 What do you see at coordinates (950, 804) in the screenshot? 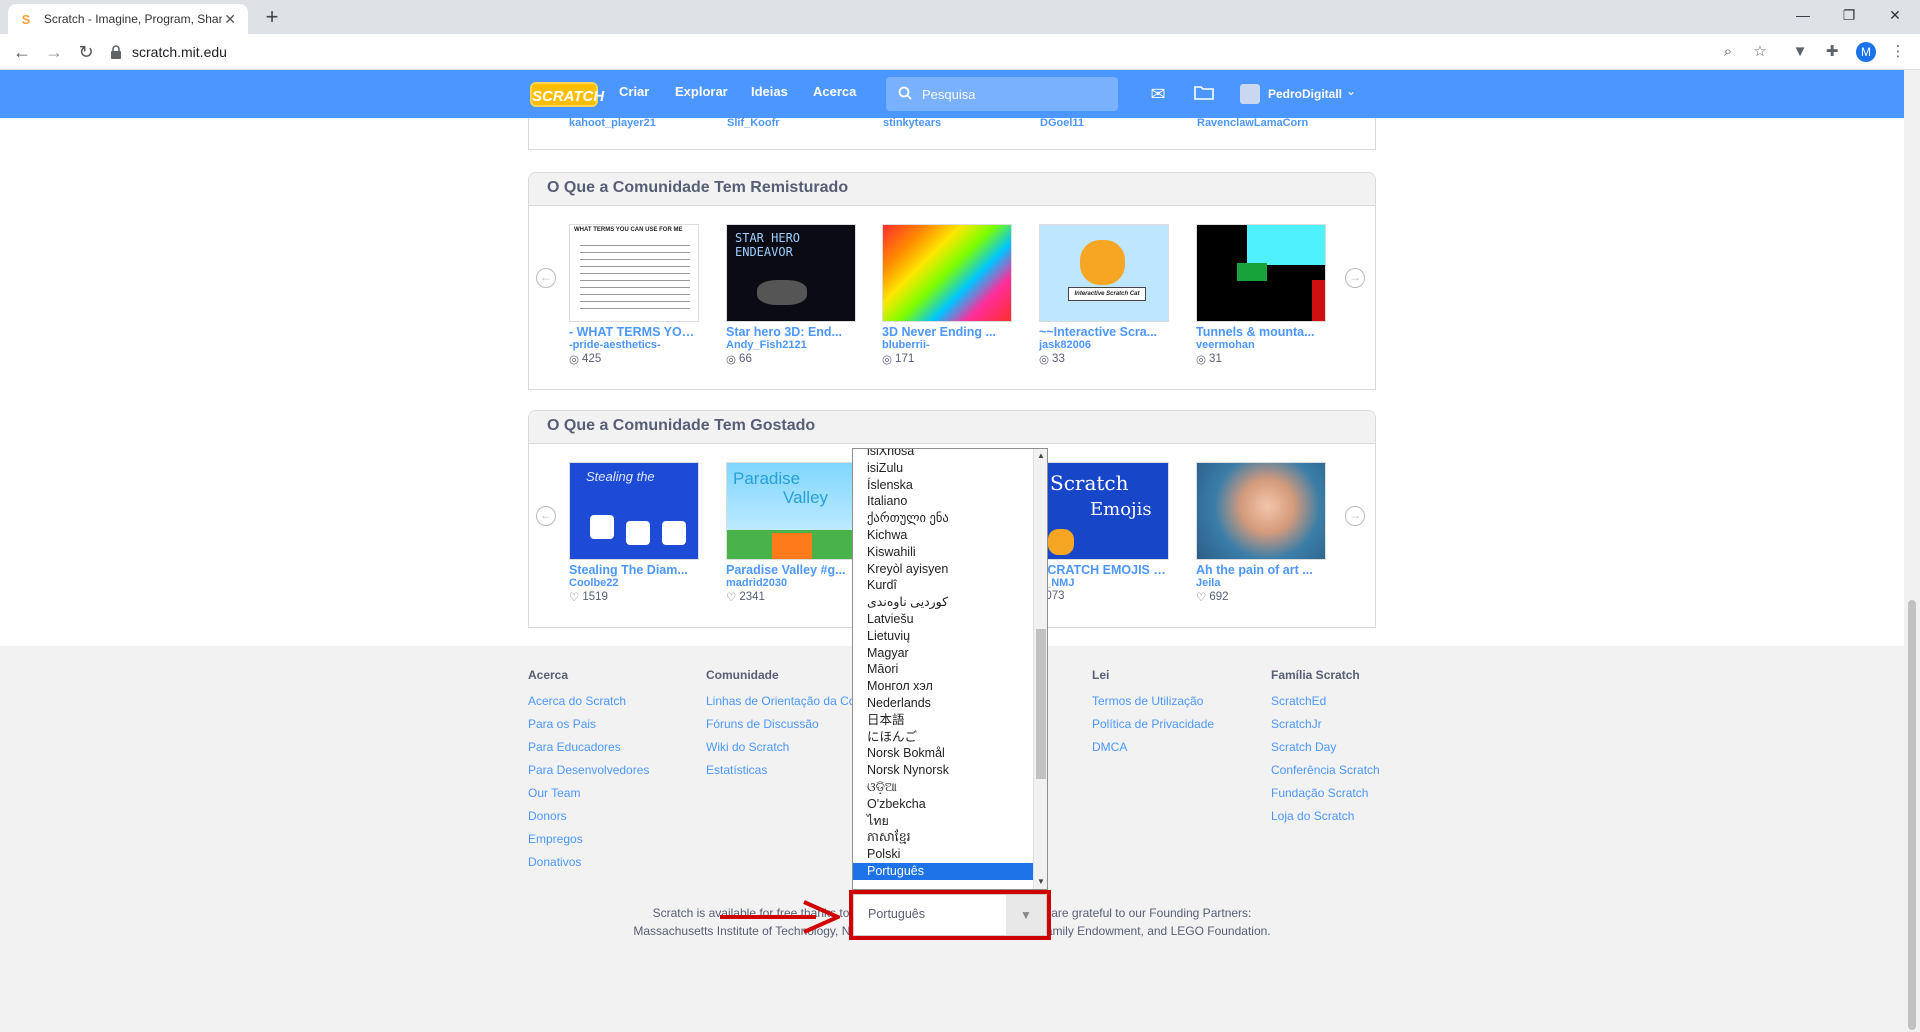
I see `language-option: O'zbekcha` at bounding box center [950, 804].